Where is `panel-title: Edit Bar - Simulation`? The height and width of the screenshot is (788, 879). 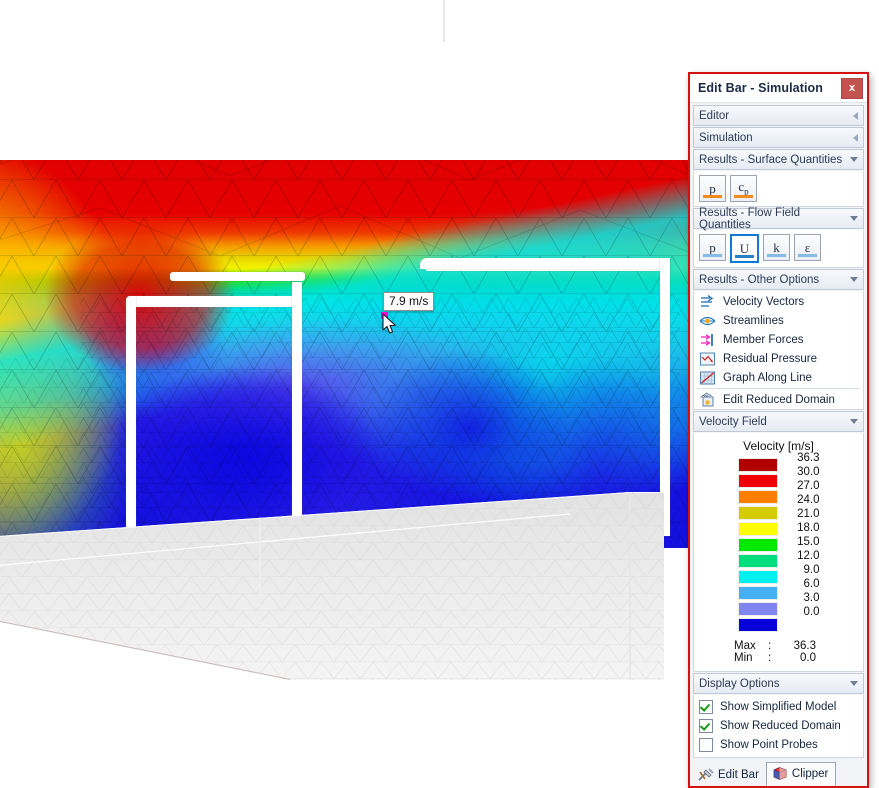
panel-title: Edit Bar - Simulation is located at coordinates (761, 88).